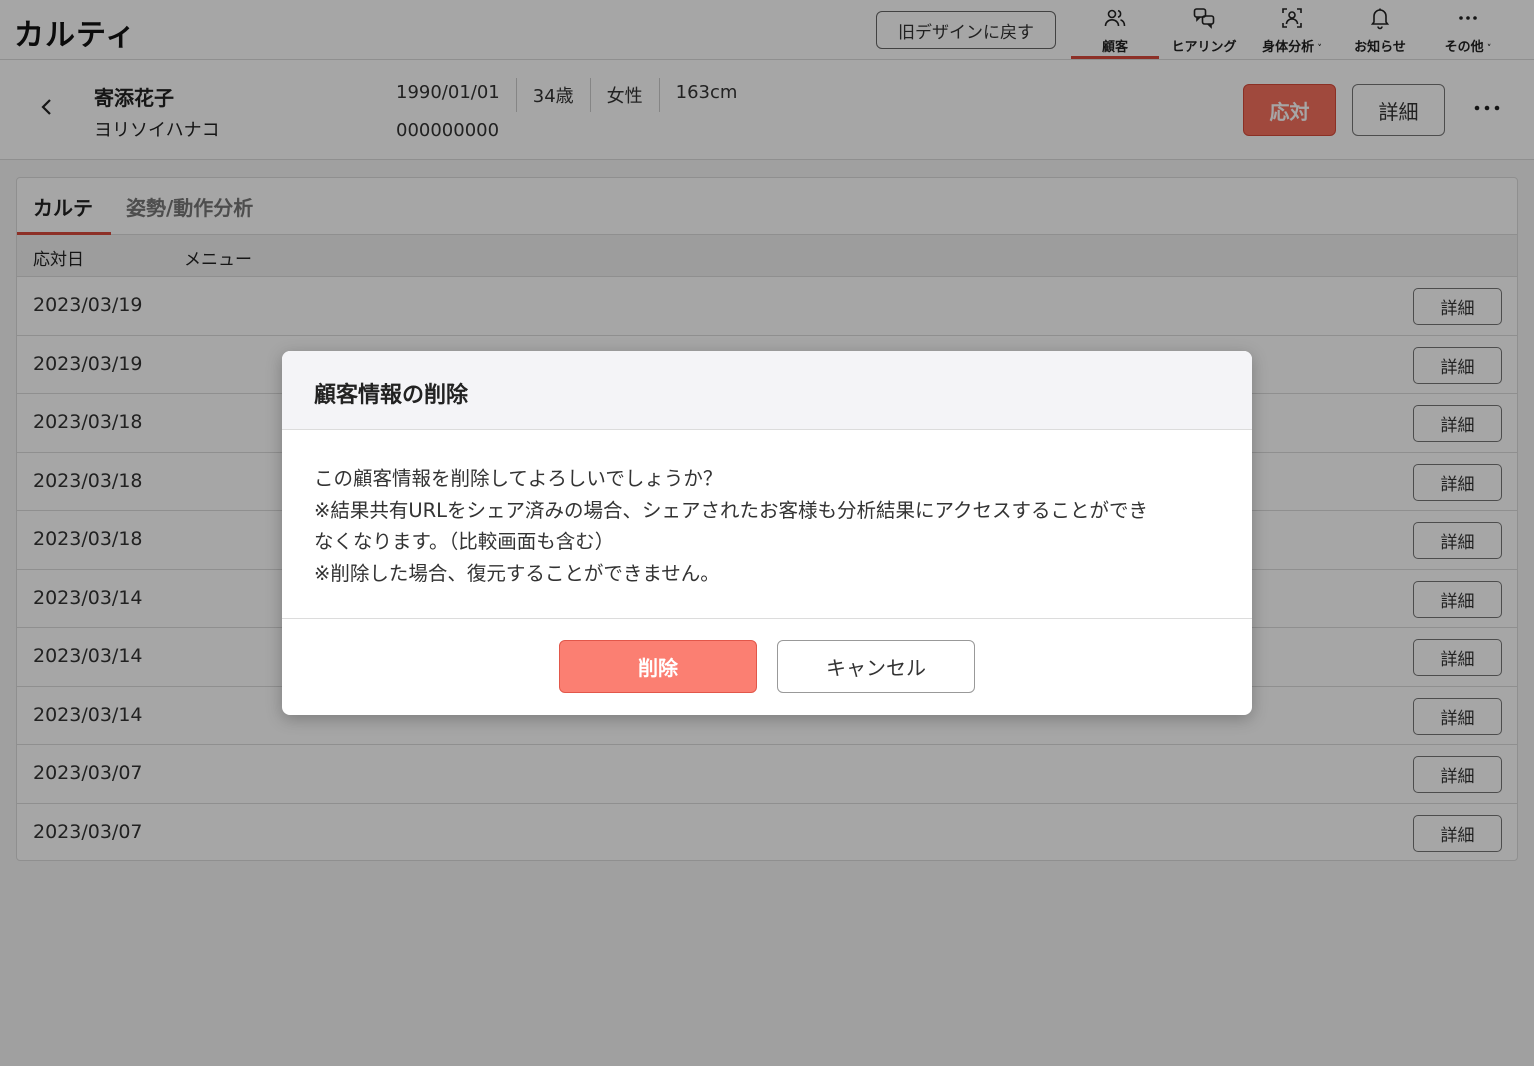 Image resolution: width=1534 pixels, height=1066 pixels. Describe the element at coordinates (658, 666) in the screenshot. I see `delete-button: 削除` at that location.